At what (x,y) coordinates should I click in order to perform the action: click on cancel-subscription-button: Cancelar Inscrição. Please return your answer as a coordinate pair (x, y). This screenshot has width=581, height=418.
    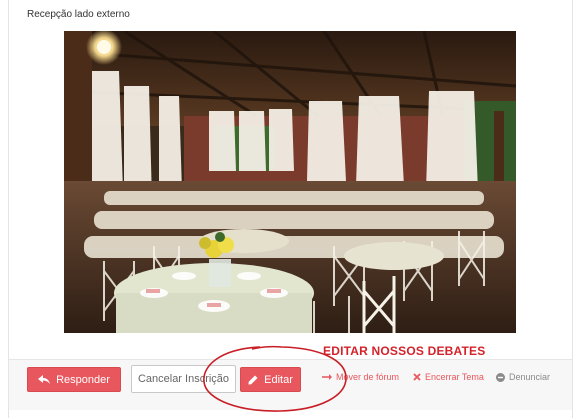
    Looking at the image, I should click on (183, 379).